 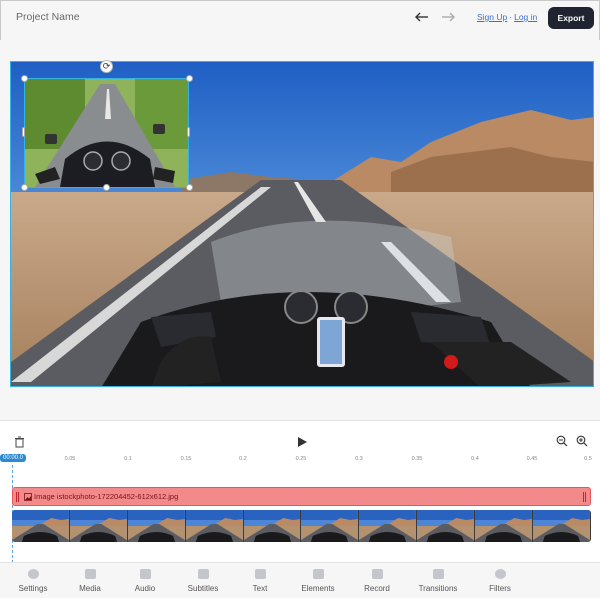 What do you see at coordinates (90, 588) in the screenshot?
I see `media-label: Media` at bounding box center [90, 588].